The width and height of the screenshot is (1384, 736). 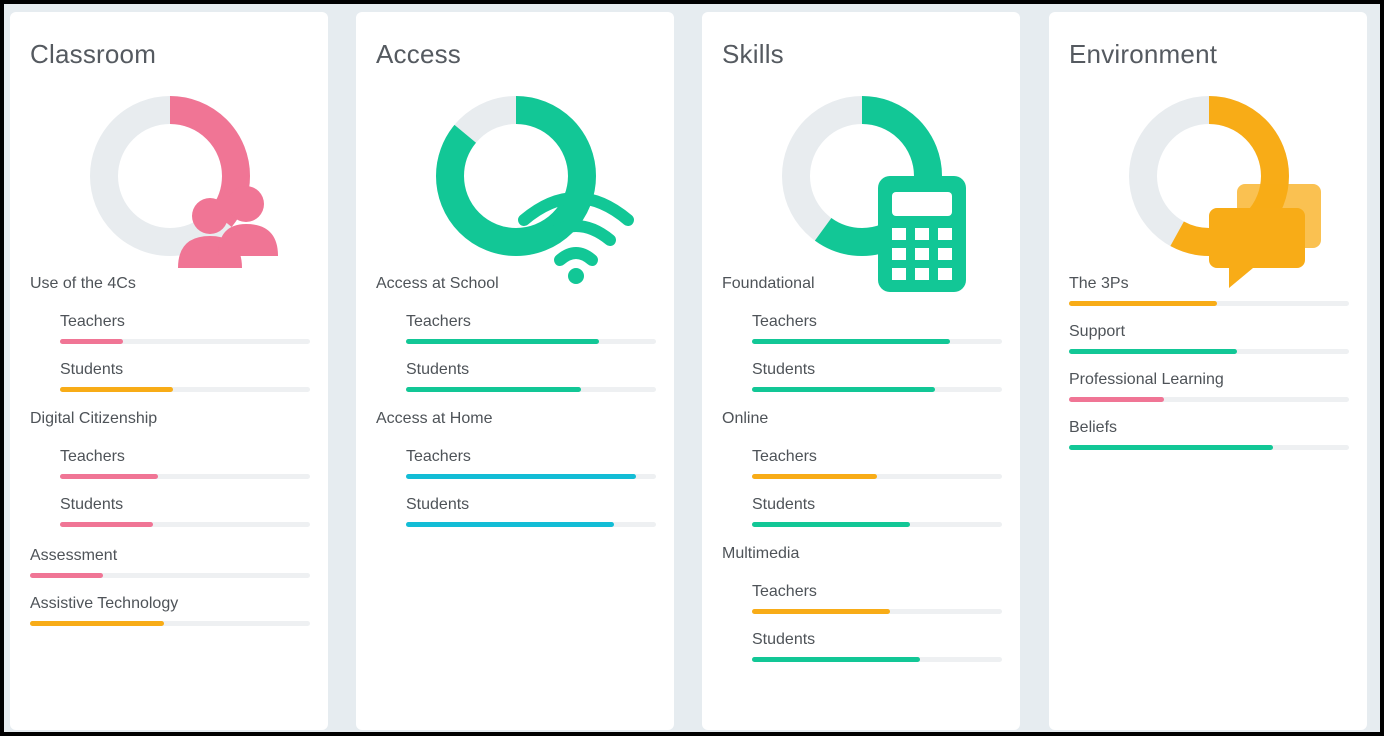 What do you see at coordinates (1093, 427) in the screenshot?
I see `metric-label: Beliefs` at bounding box center [1093, 427].